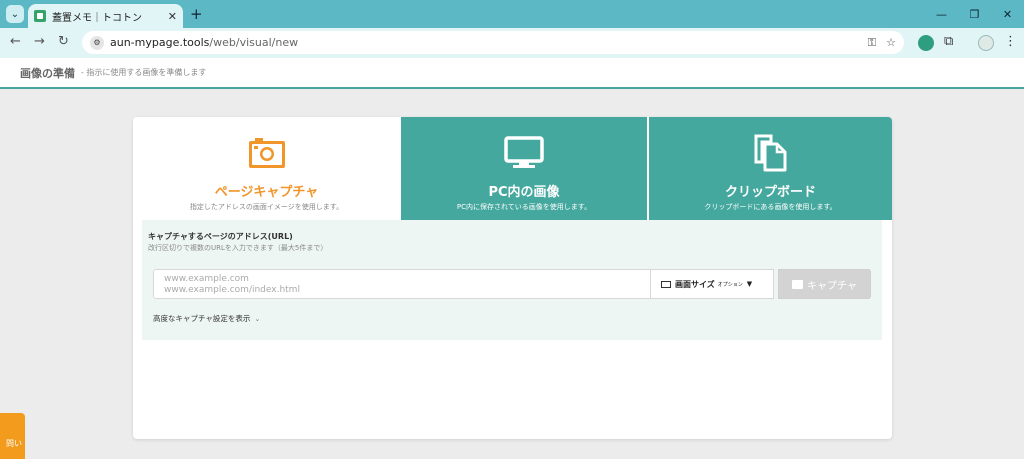 Image resolution: width=1024 pixels, height=459 pixels. I want to click on window-controls: — ❐ ✕, so click(974, 14).